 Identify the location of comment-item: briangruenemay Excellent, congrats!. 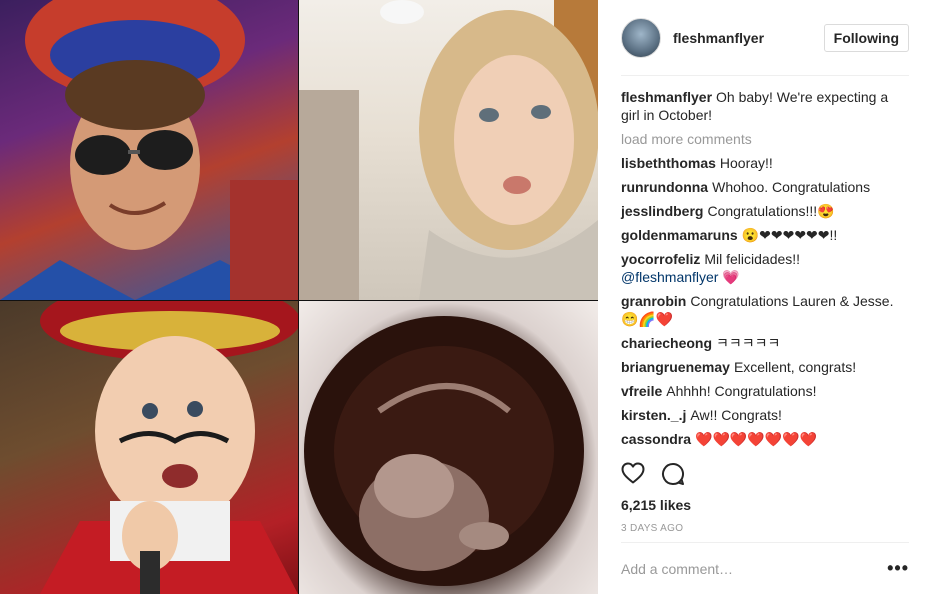
(765, 367).